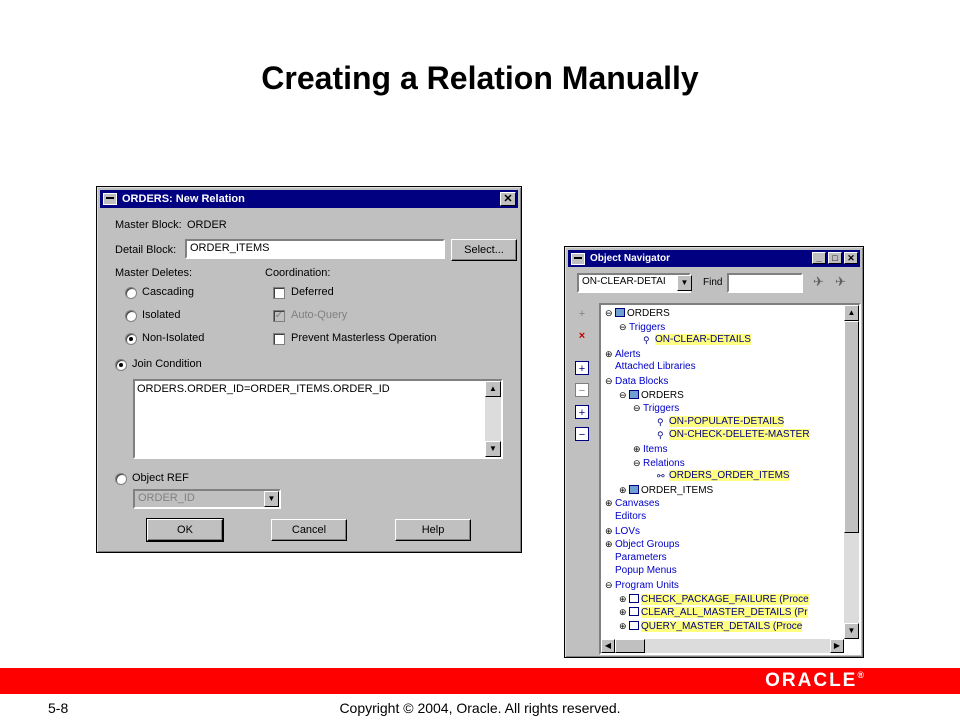  I want to click on collapse-all-icon: −, so click(582, 434).